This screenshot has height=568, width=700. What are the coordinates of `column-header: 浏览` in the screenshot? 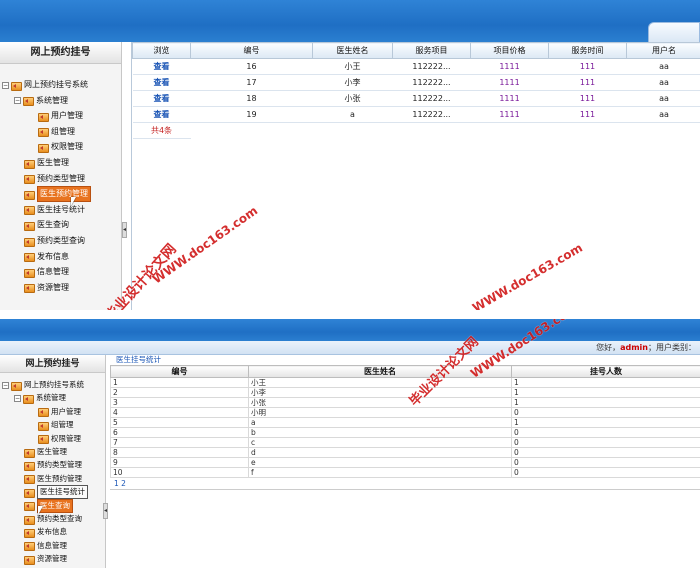 It's located at (161, 50).